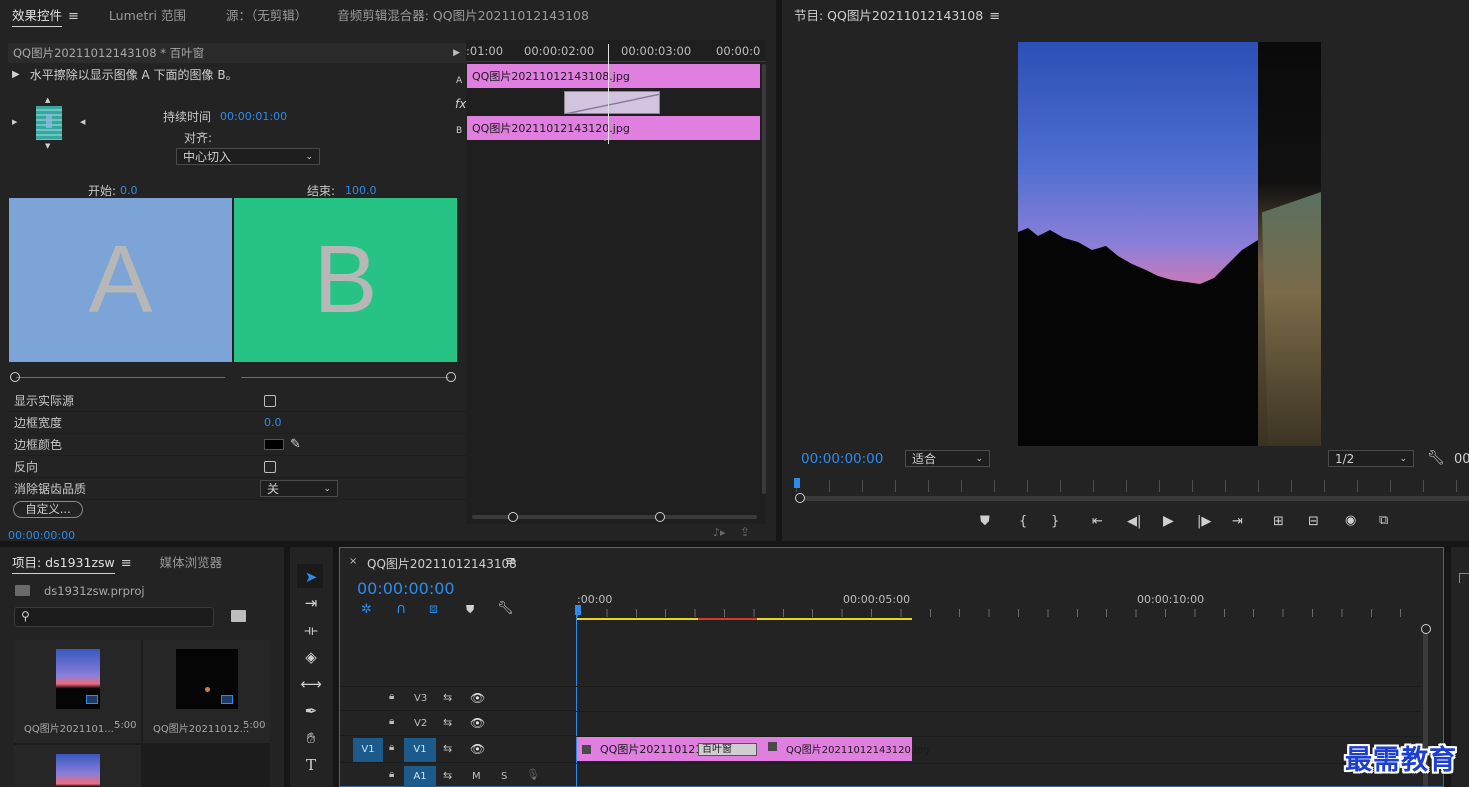  I want to click on mini-zoom-handle-left, so click(513, 517).